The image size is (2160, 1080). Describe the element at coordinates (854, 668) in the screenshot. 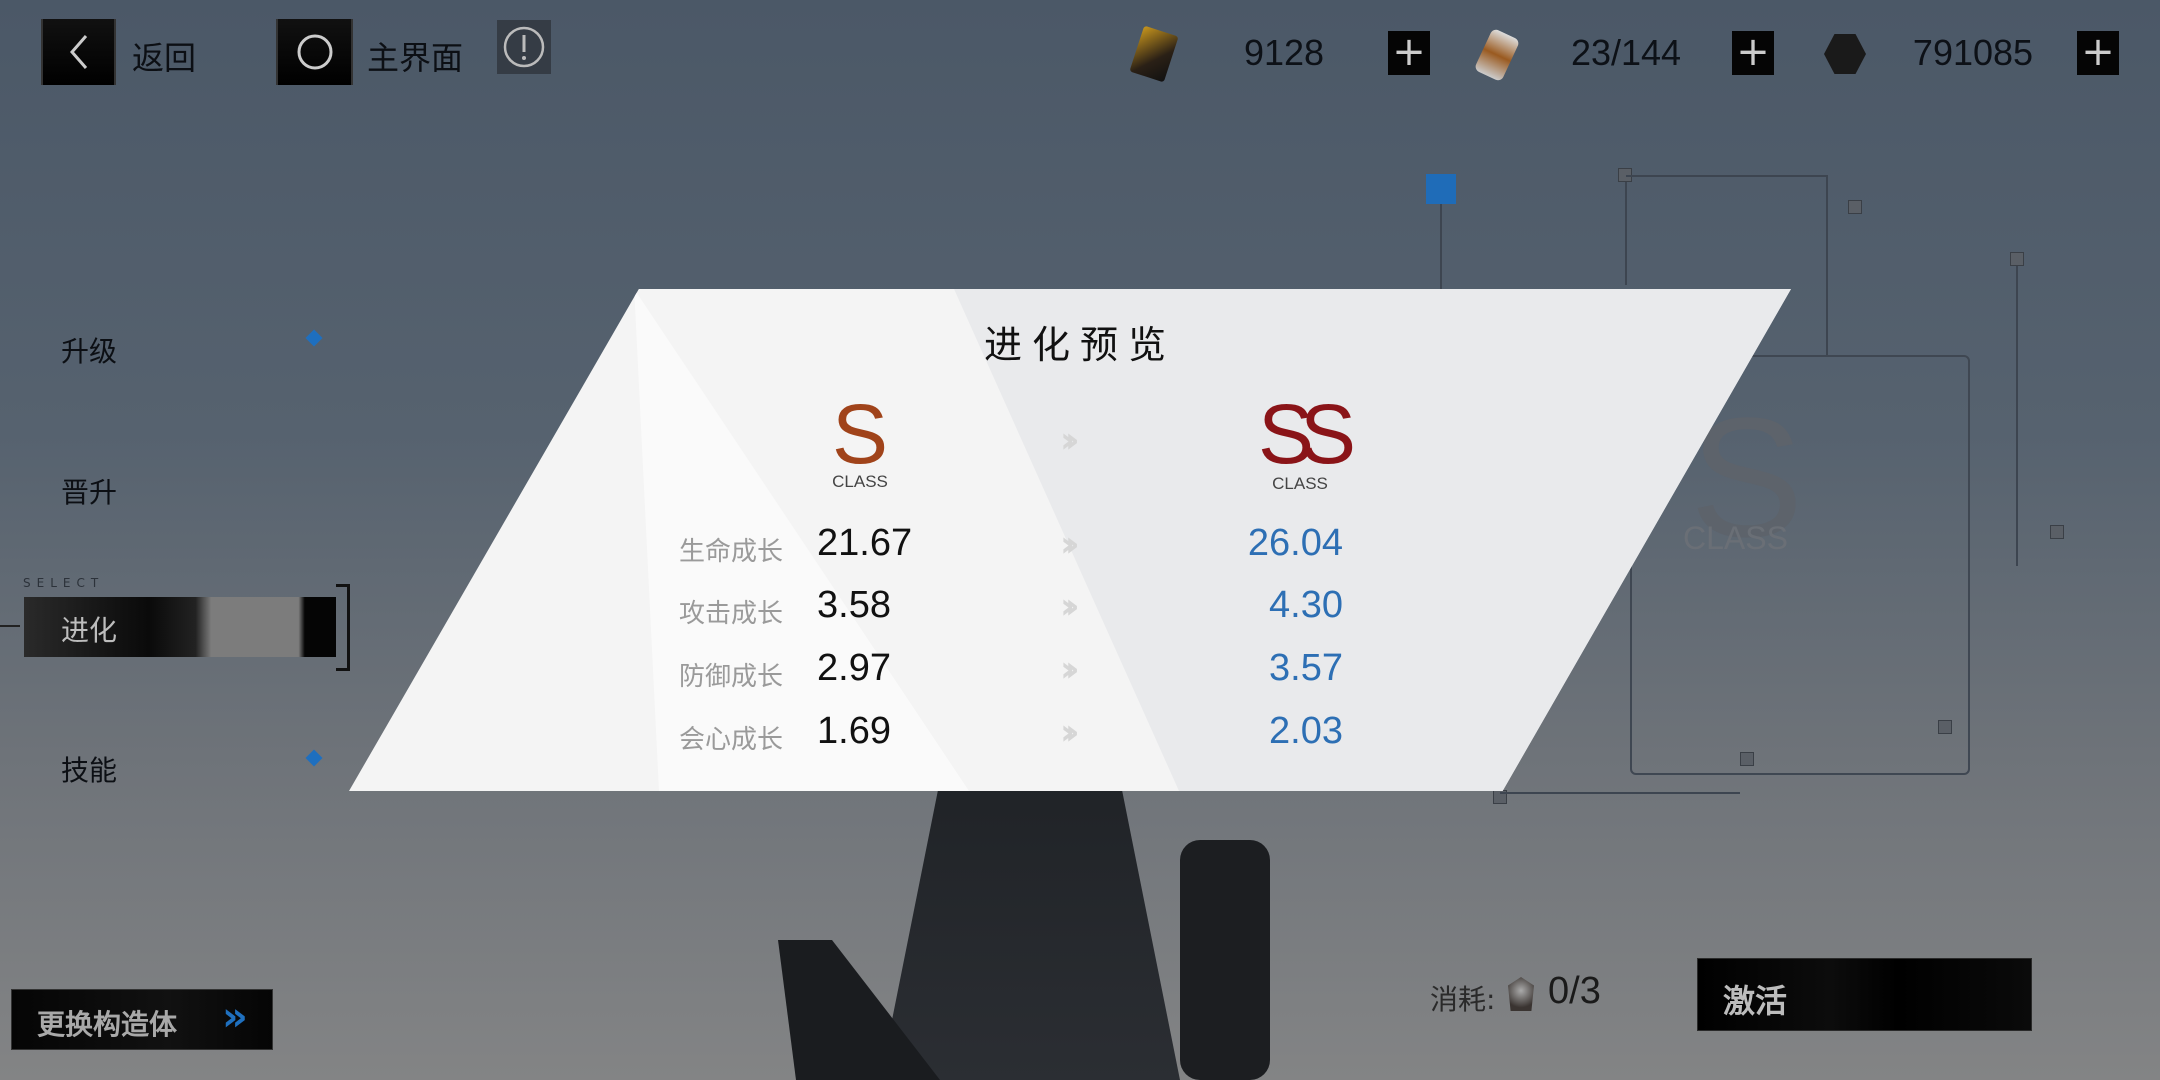

I see `stat-old-value: 2.97` at that location.